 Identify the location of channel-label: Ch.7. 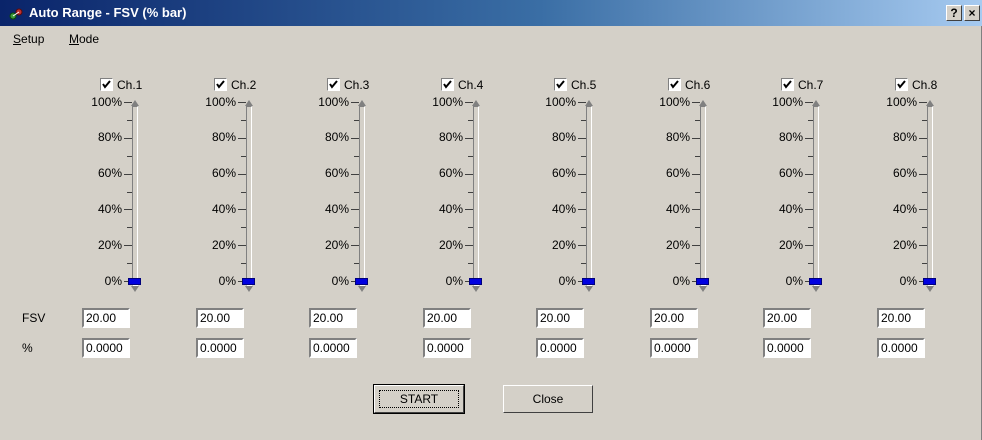
(811, 85).